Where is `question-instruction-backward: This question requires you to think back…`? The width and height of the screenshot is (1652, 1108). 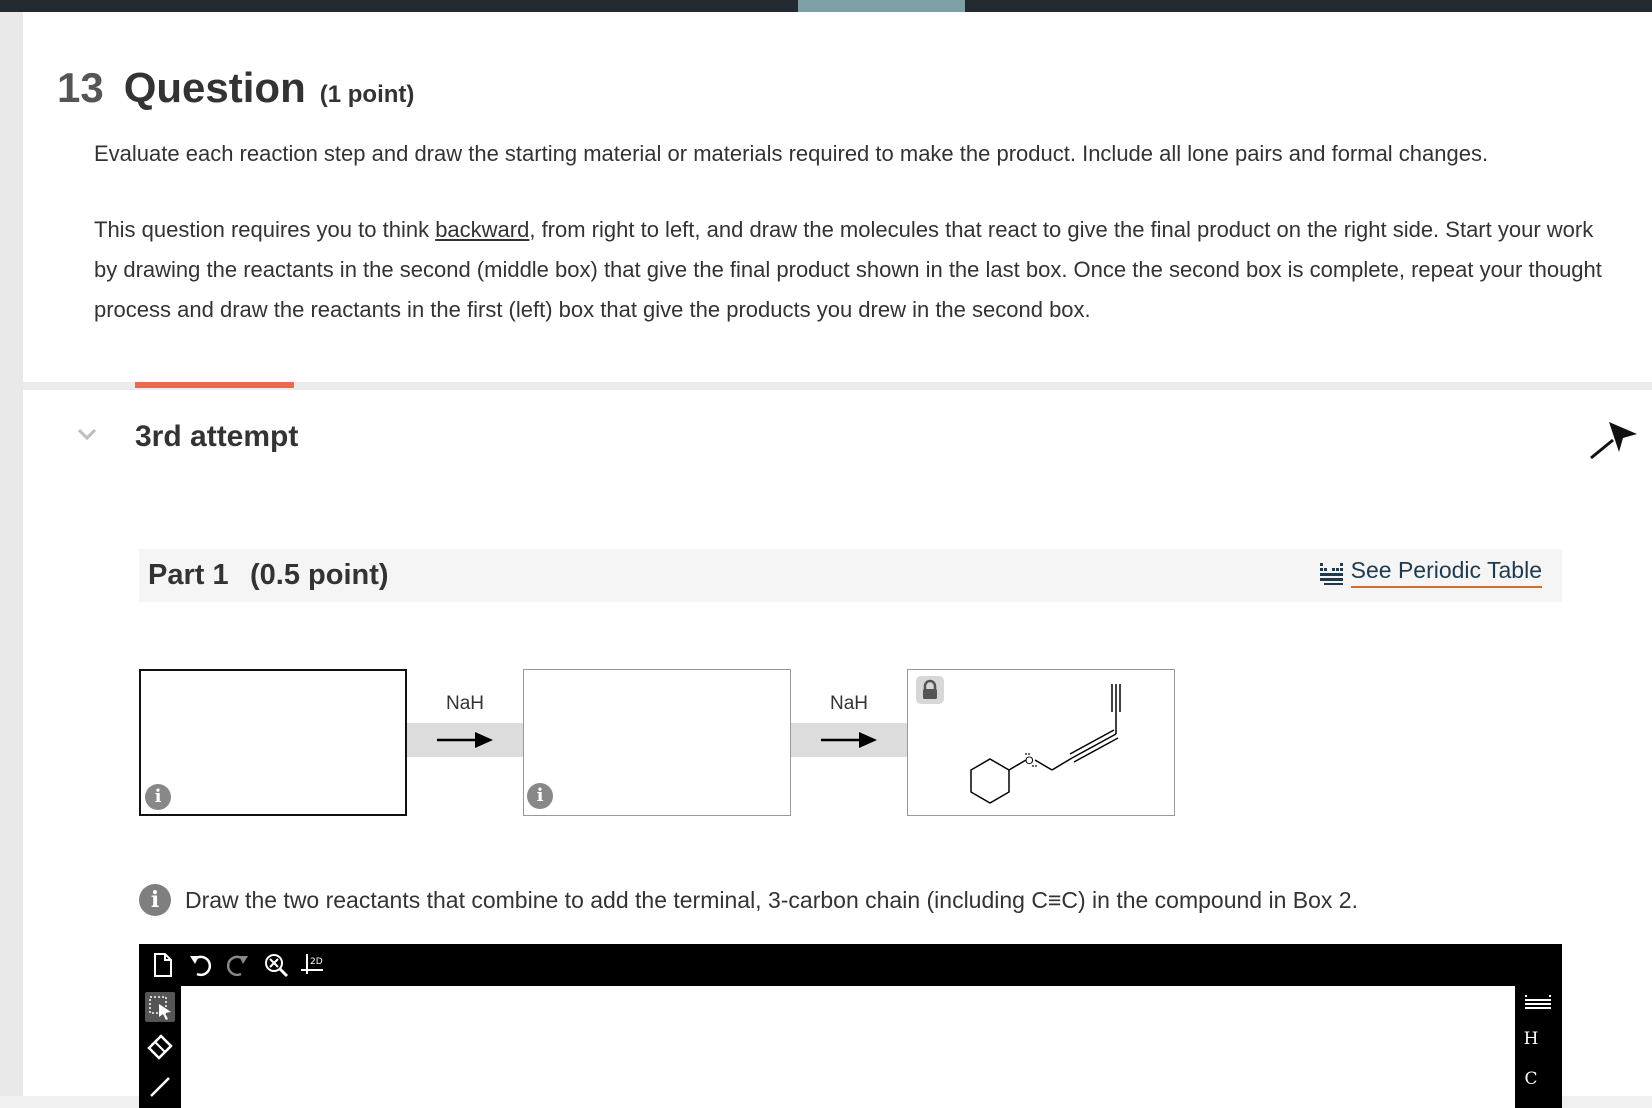
question-instruction-backward: This question requires you to think back… is located at coordinates (854, 270).